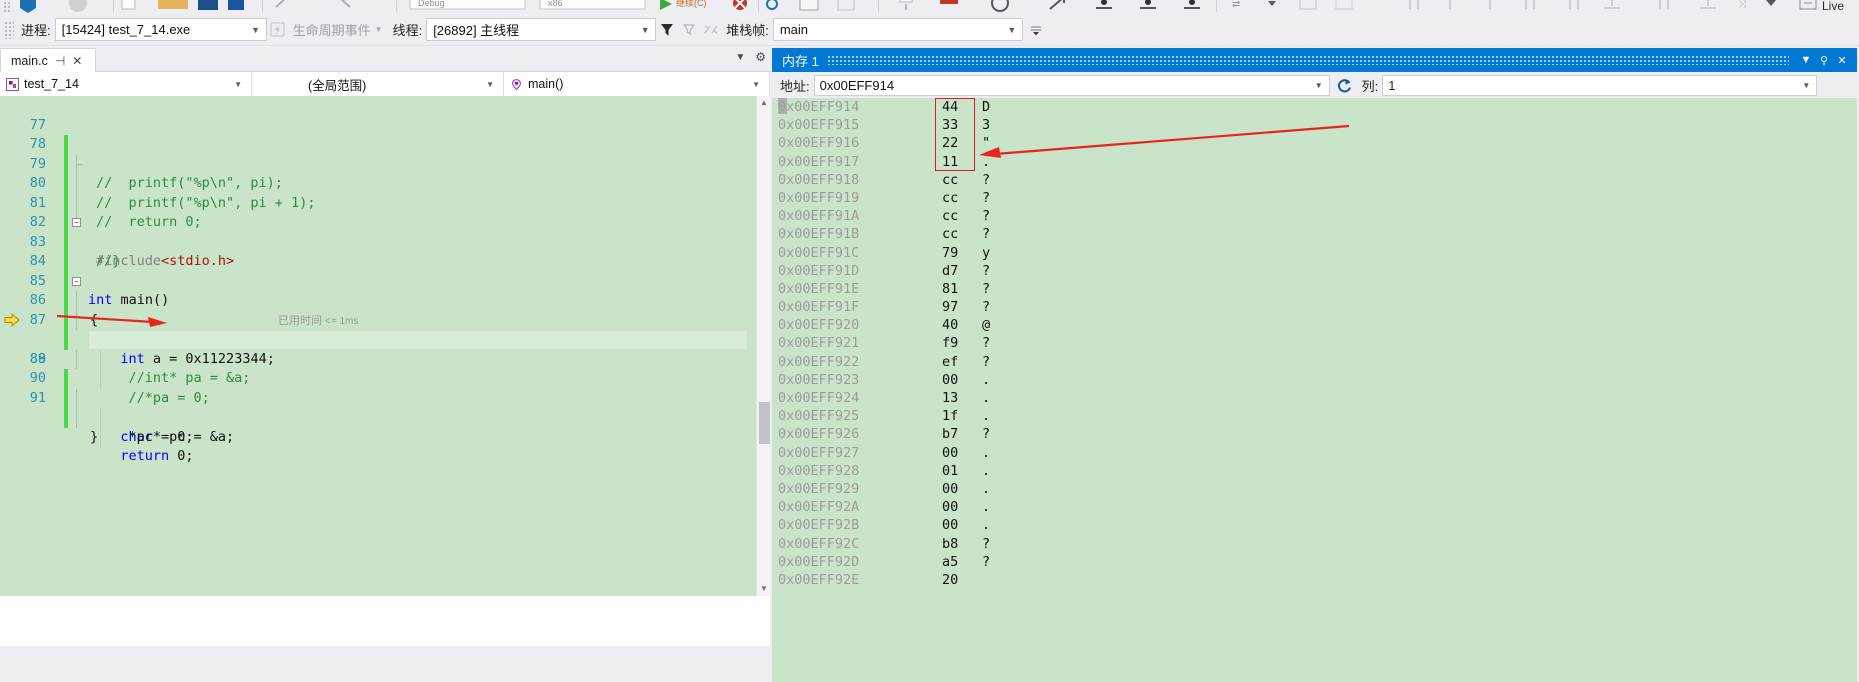 The height and width of the screenshot is (682, 1859). What do you see at coordinates (795, 86) in the screenshot?
I see `address-label: 地址:` at bounding box center [795, 86].